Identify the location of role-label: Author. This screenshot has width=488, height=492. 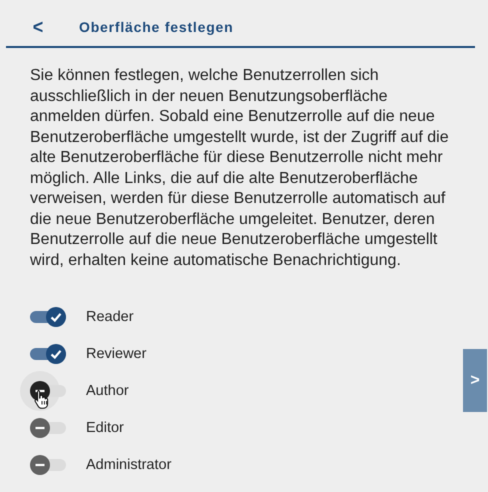
(107, 391).